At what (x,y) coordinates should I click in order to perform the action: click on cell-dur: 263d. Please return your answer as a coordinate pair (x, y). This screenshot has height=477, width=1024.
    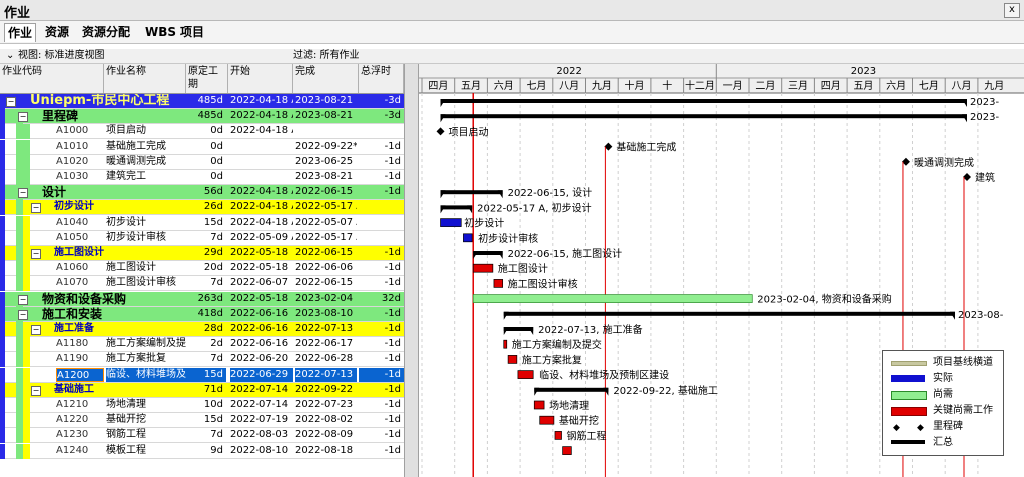
    Looking at the image, I should click on (210, 298).